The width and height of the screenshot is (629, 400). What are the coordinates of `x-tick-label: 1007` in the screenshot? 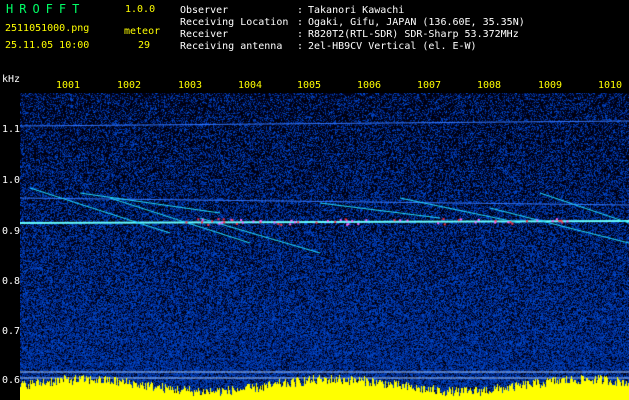 It's located at (429, 85).